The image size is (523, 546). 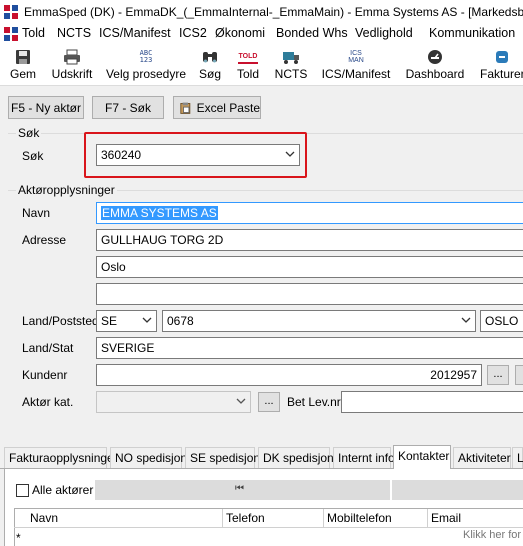 I want to click on told-stamp-icon: TOLD, so click(x=248, y=57).